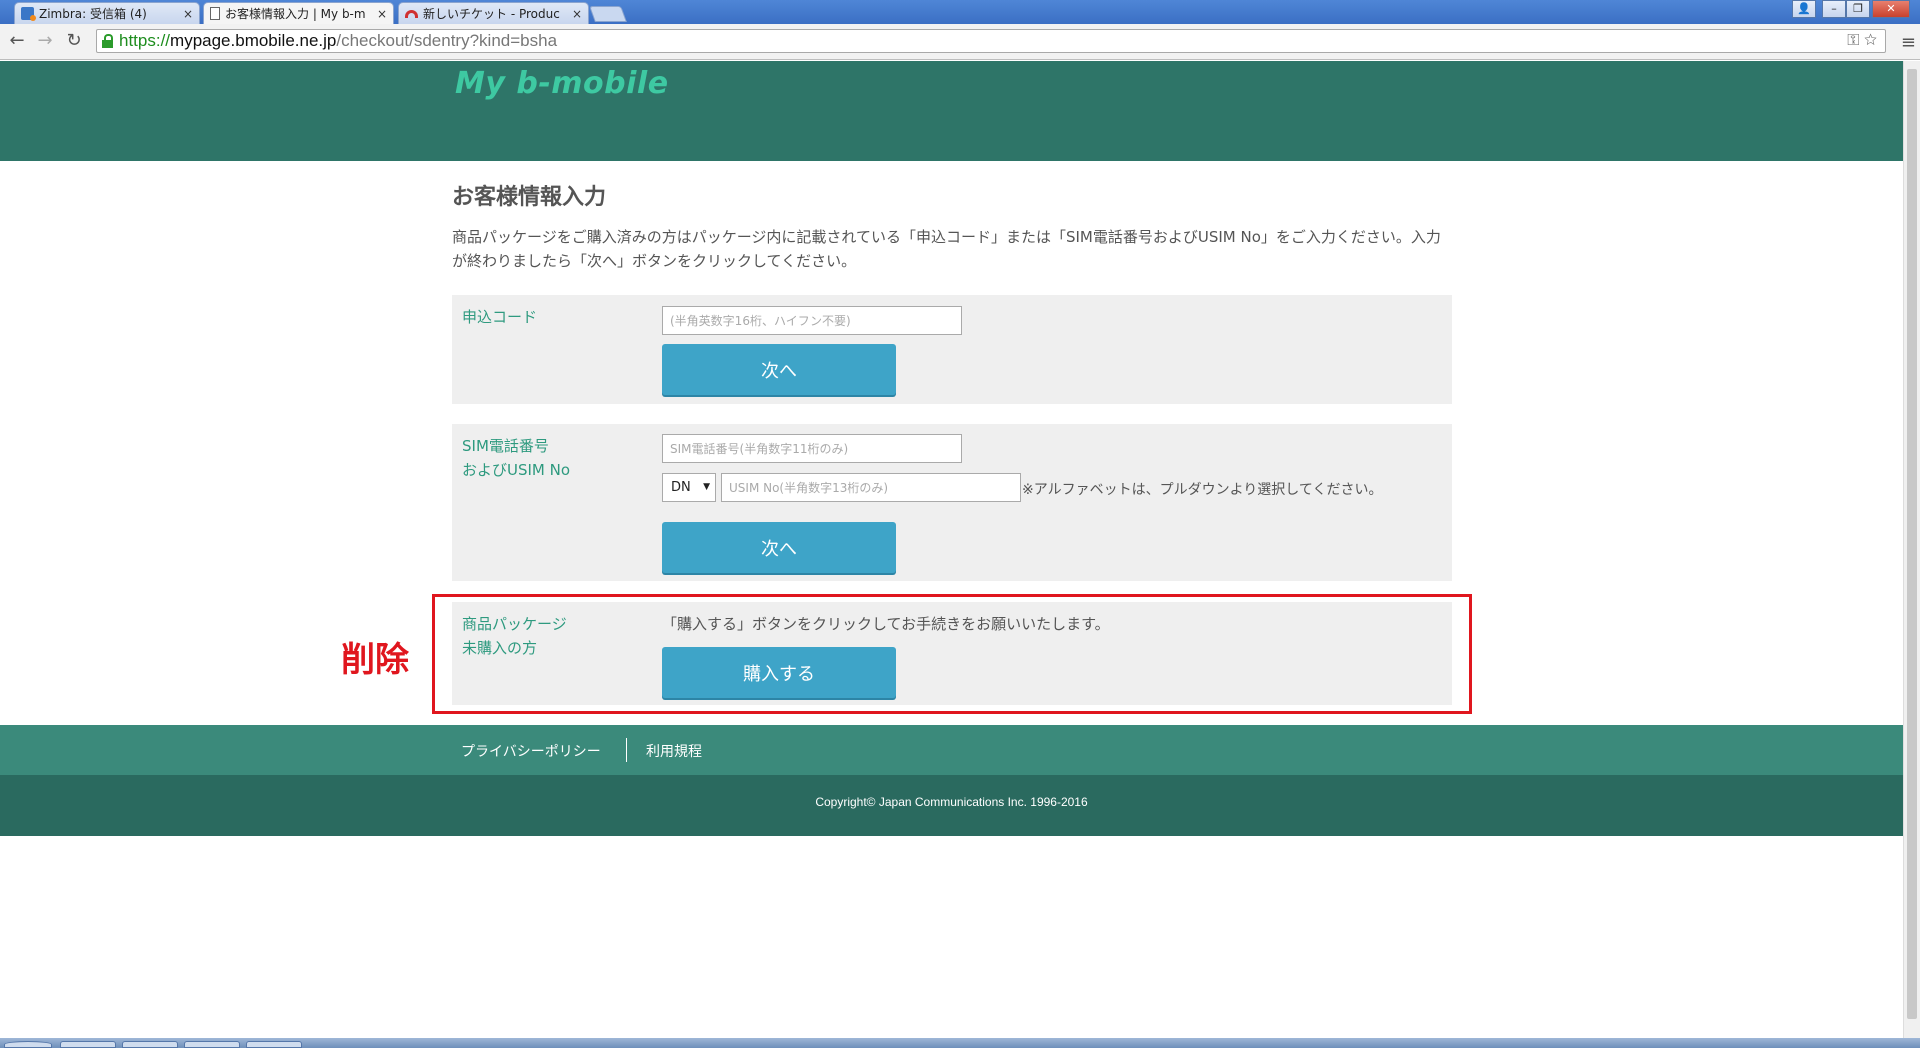 The width and height of the screenshot is (1920, 1048). What do you see at coordinates (779, 369) in the screenshot?
I see `apply-code-next-button: 次へ` at bounding box center [779, 369].